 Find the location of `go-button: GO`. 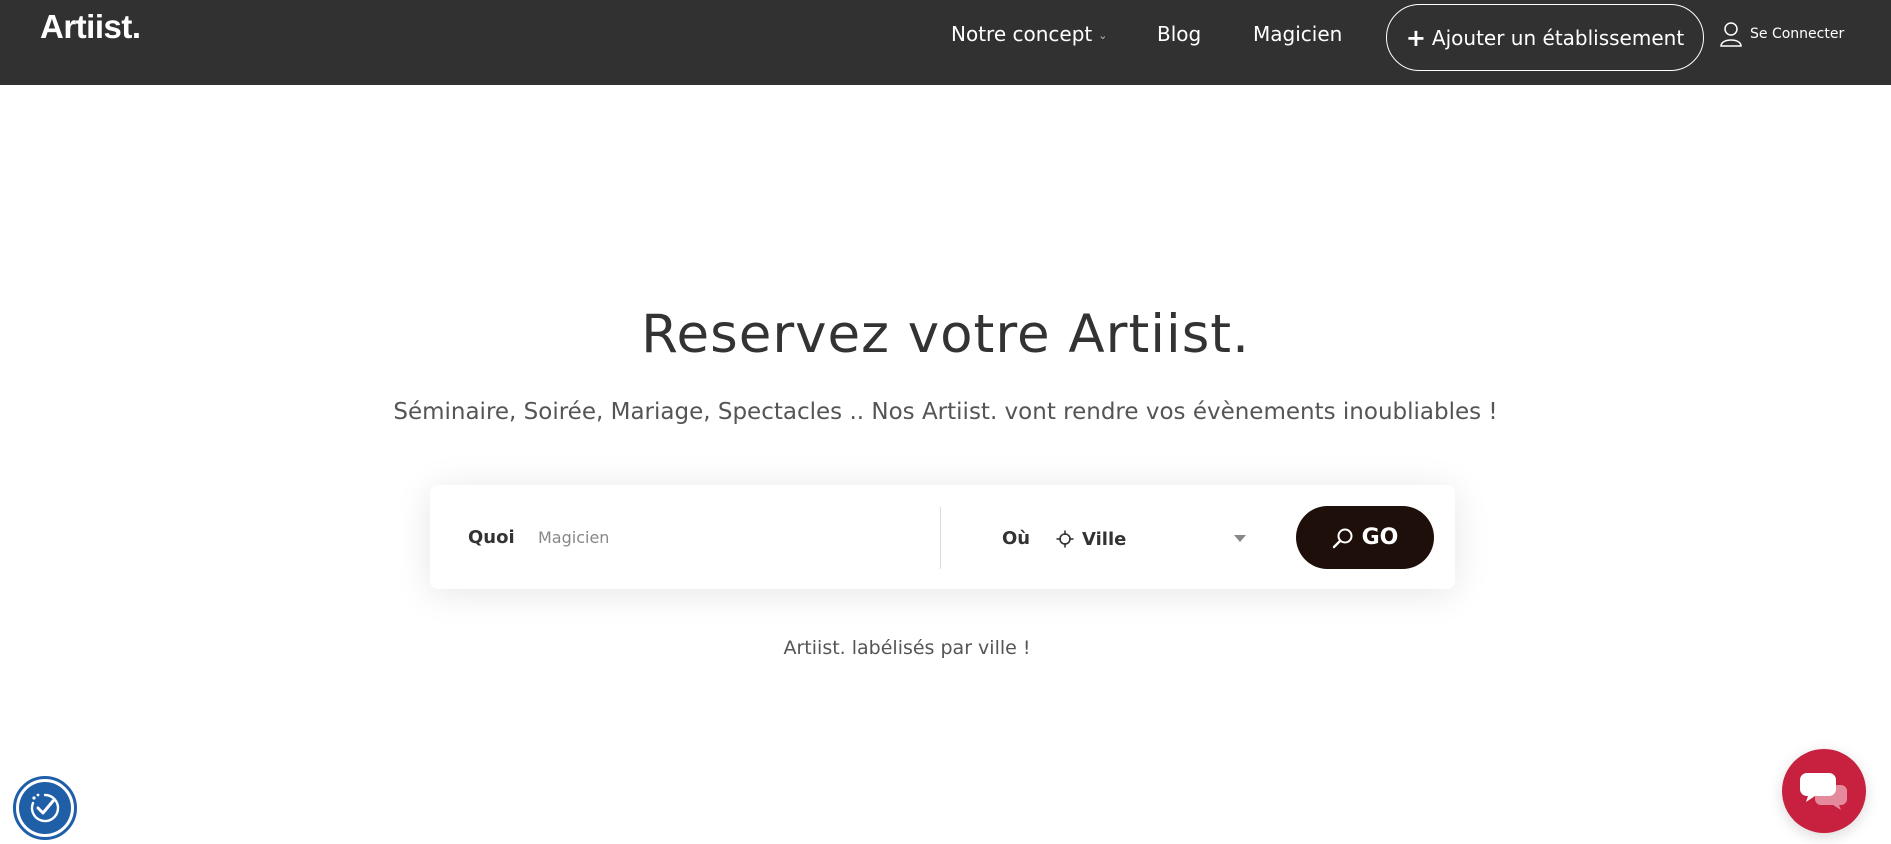

go-button: GO is located at coordinates (1365, 537).